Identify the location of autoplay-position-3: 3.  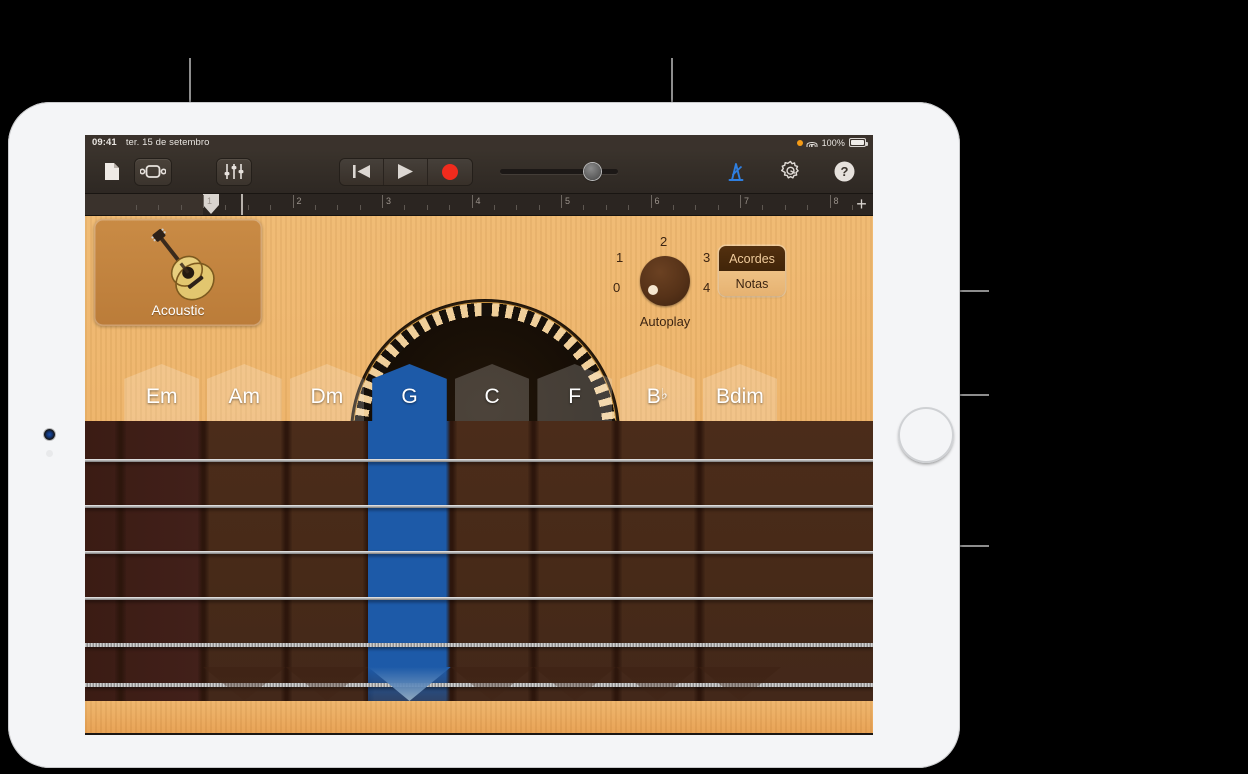
(706, 257).